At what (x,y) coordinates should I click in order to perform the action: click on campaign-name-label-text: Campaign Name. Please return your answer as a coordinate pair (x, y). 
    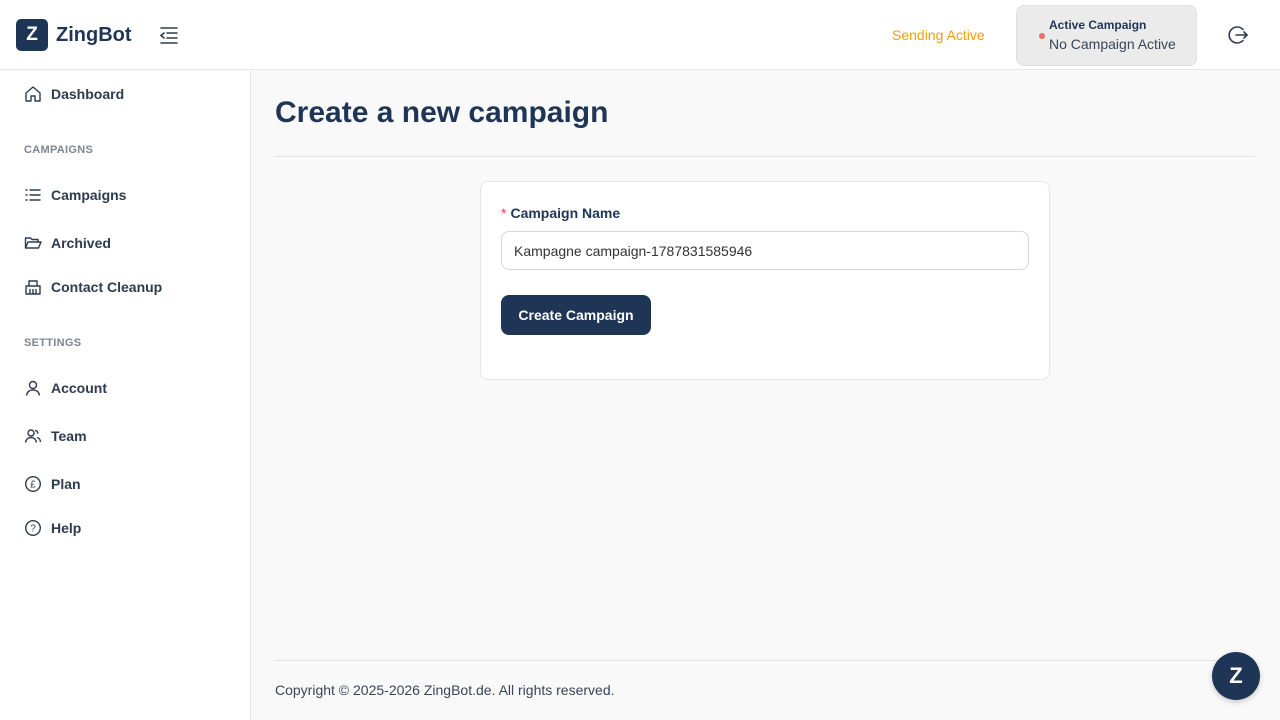
    Looking at the image, I should click on (565, 213).